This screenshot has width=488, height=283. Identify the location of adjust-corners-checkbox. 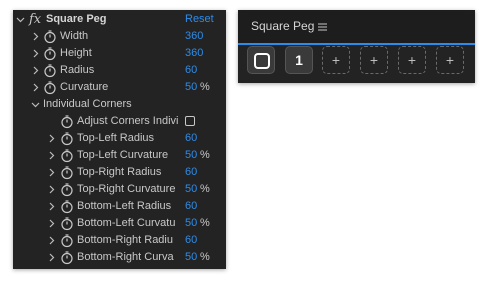
(190, 121).